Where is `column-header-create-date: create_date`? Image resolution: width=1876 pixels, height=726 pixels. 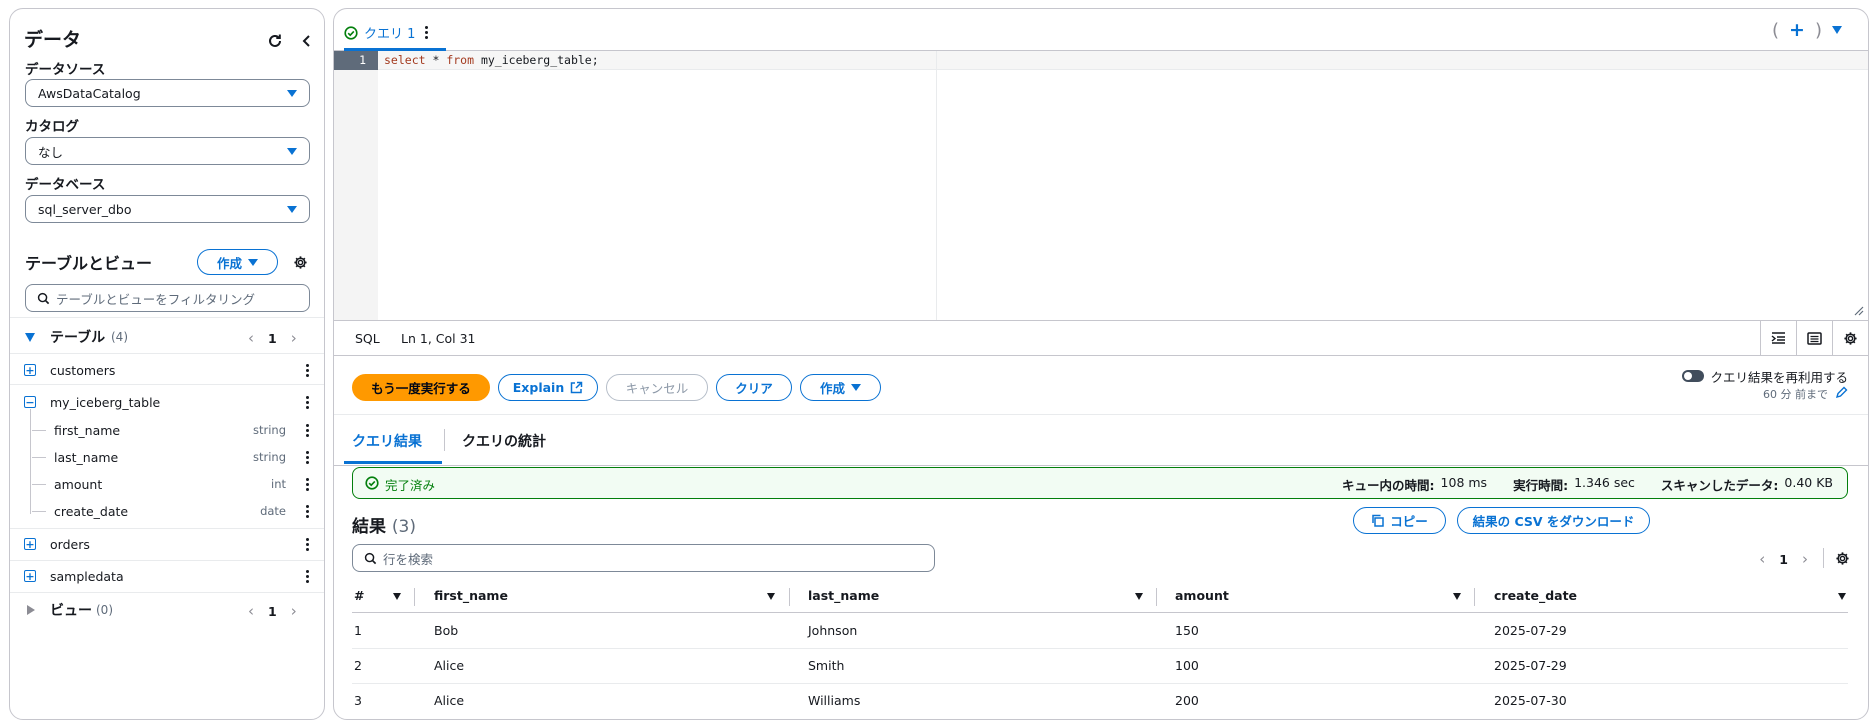
column-header-create-date: create_date is located at coordinates (1535, 595).